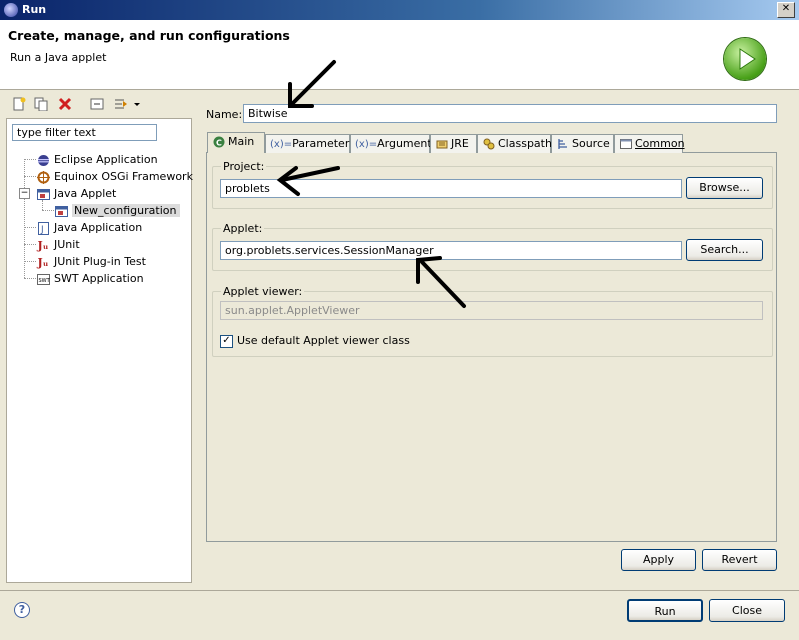 This screenshot has width=799, height=640. Describe the element at coordinates (43, 177) in the screenshot. I see `osgi-icon` at that location.